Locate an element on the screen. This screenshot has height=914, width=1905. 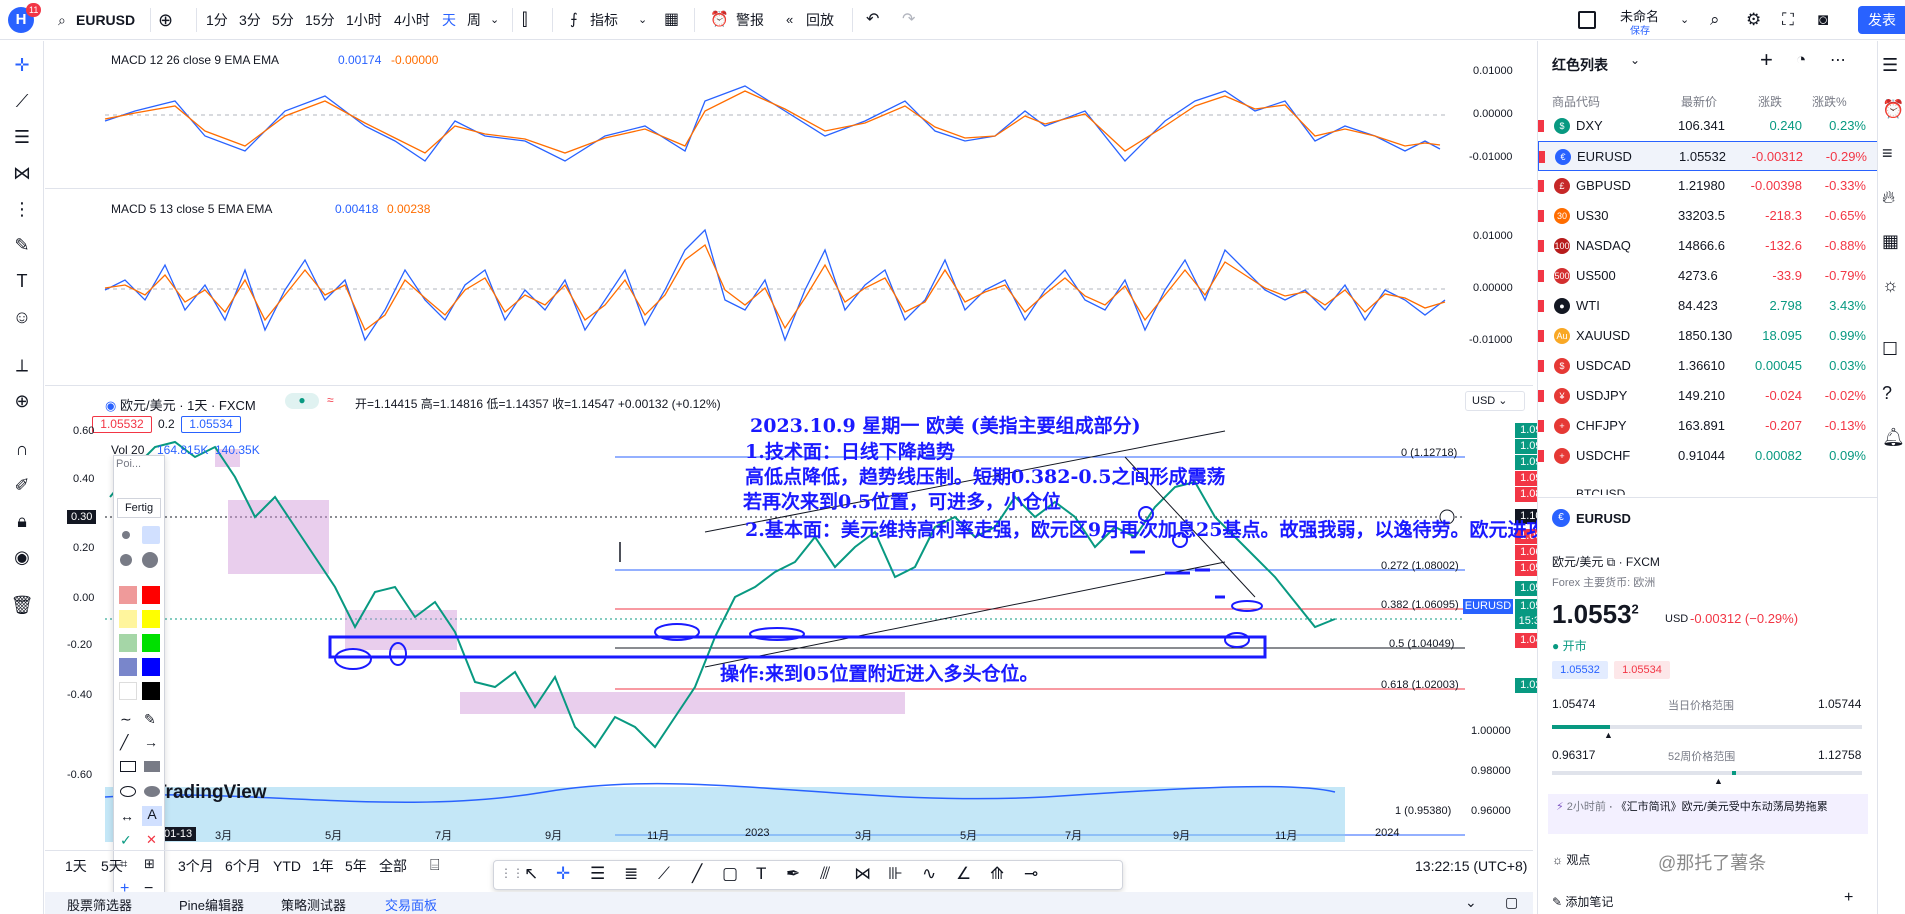
annotation-operation: 操作:来到05位置附近进入多头仓位。 is located at coordinates (879, 672).